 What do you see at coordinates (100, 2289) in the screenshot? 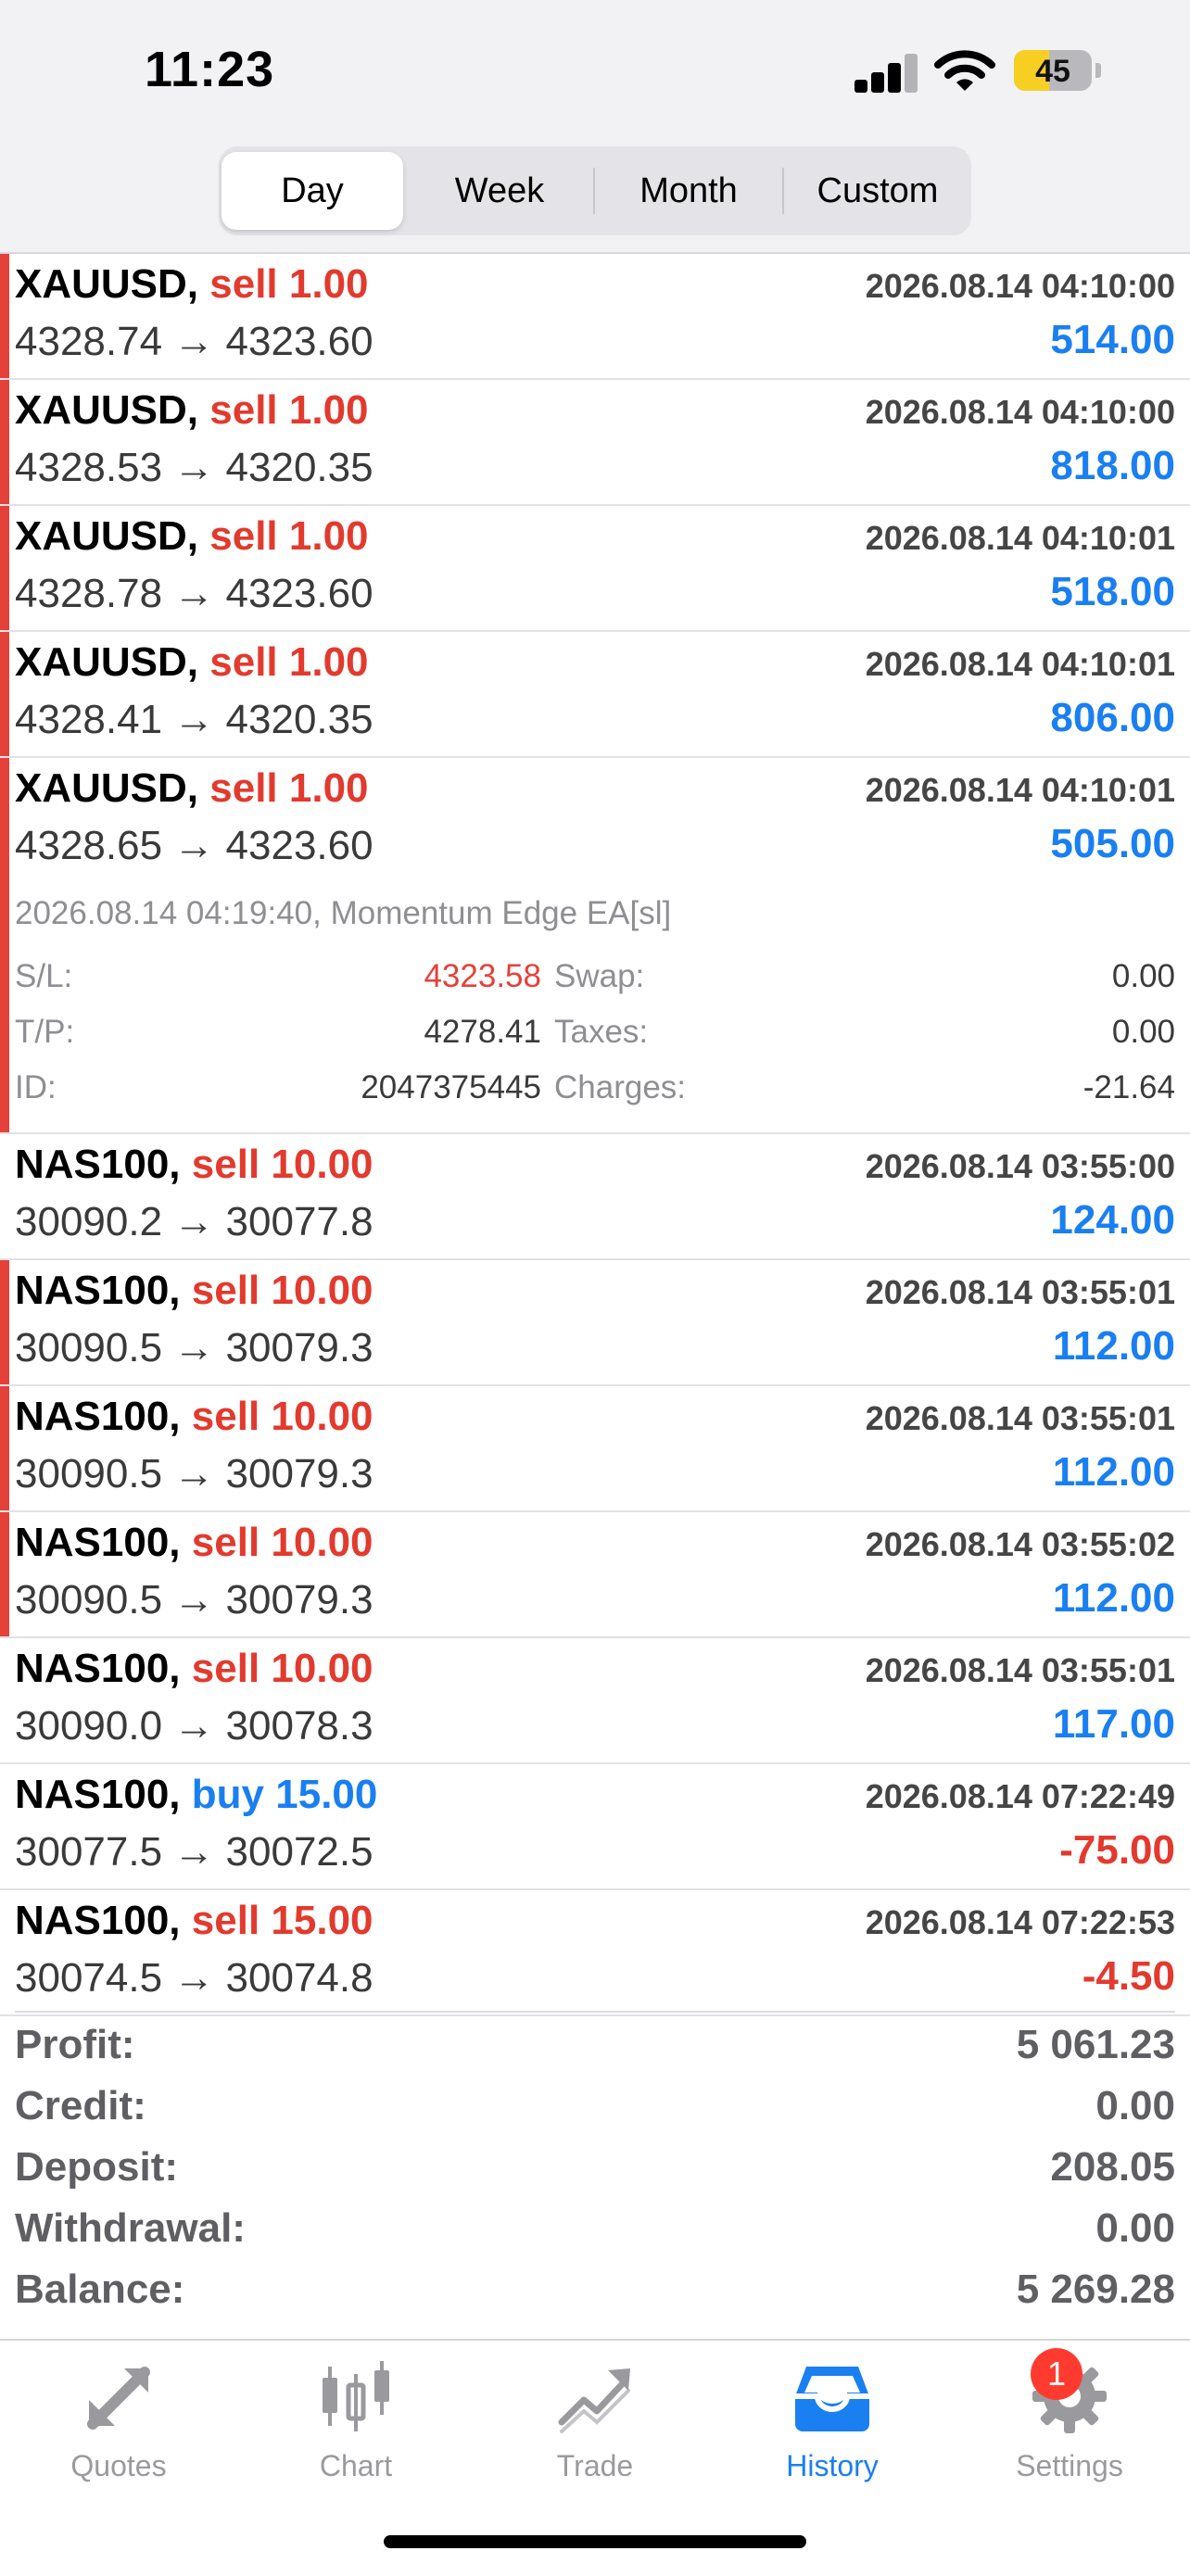
I see `summary-label: Balance:` at bounding box center [100, 2289].